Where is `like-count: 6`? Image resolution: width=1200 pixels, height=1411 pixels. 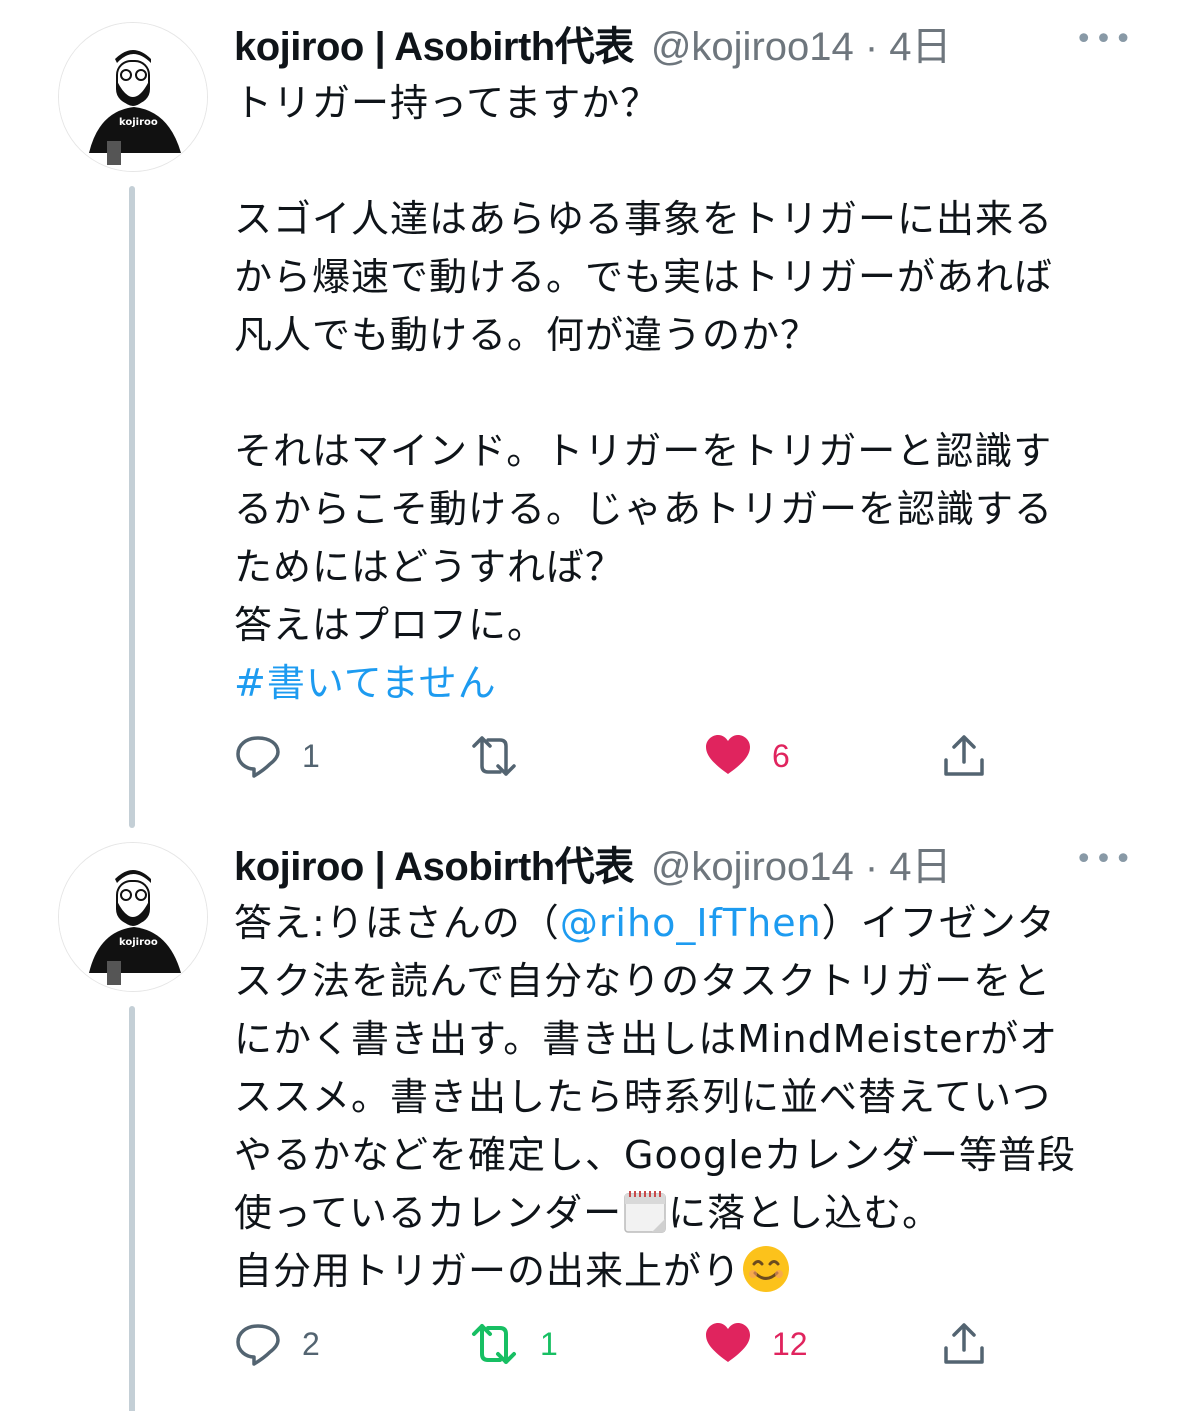 like-count: 6 is located at coordinates (781, 755).